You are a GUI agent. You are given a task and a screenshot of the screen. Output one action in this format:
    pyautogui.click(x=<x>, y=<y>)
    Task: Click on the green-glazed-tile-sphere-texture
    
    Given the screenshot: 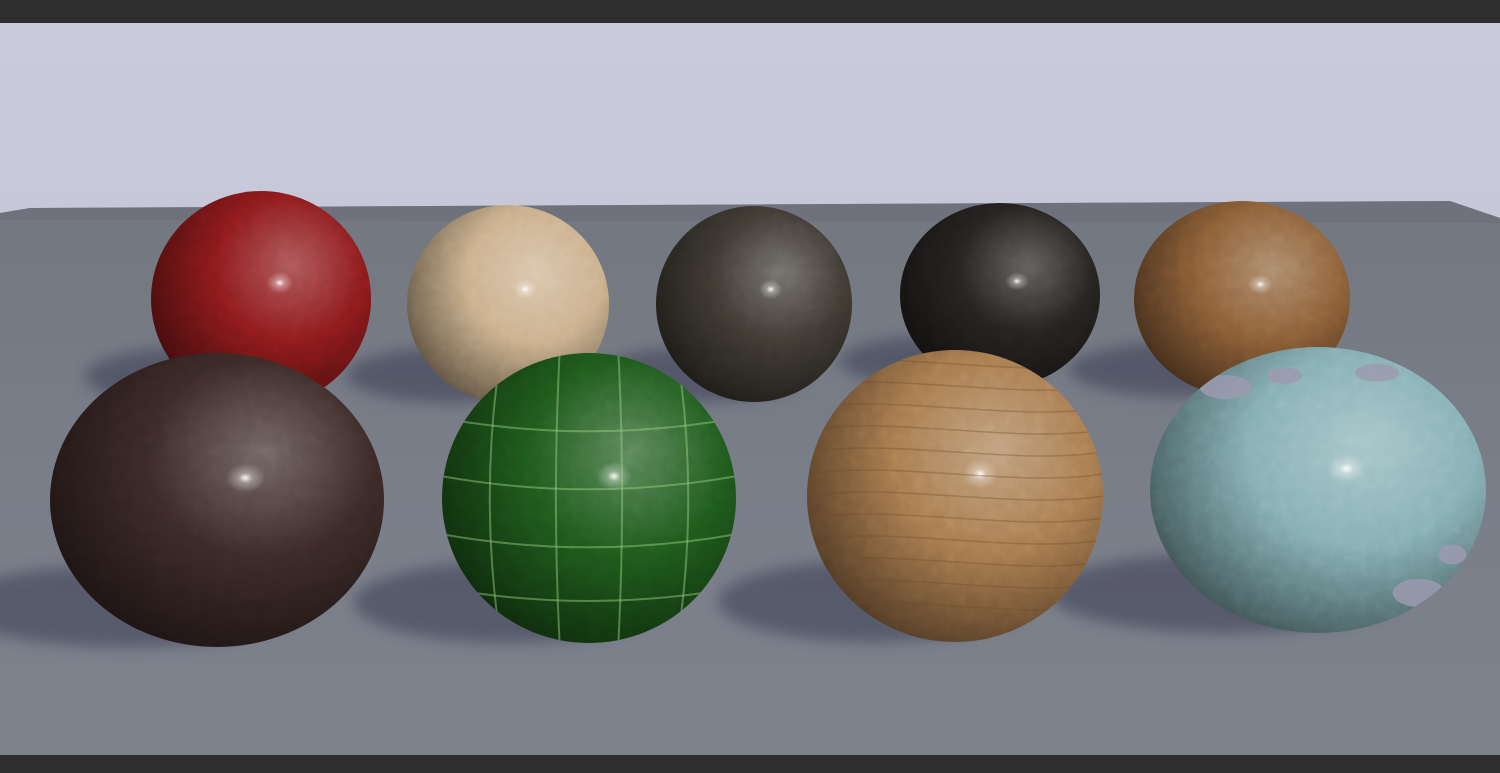 What is the action you would take?
    pyautogui.click(x=589, y=498)
    